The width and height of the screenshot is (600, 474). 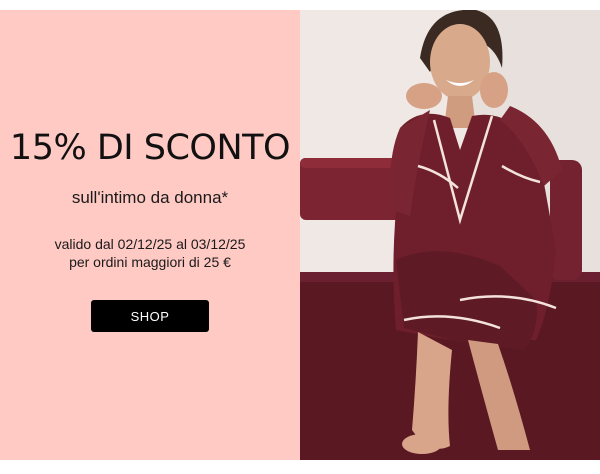 What do you see at coordinates (494, 90) in the screenshot?
I see `right-hand` at bounding box center [494, 90].